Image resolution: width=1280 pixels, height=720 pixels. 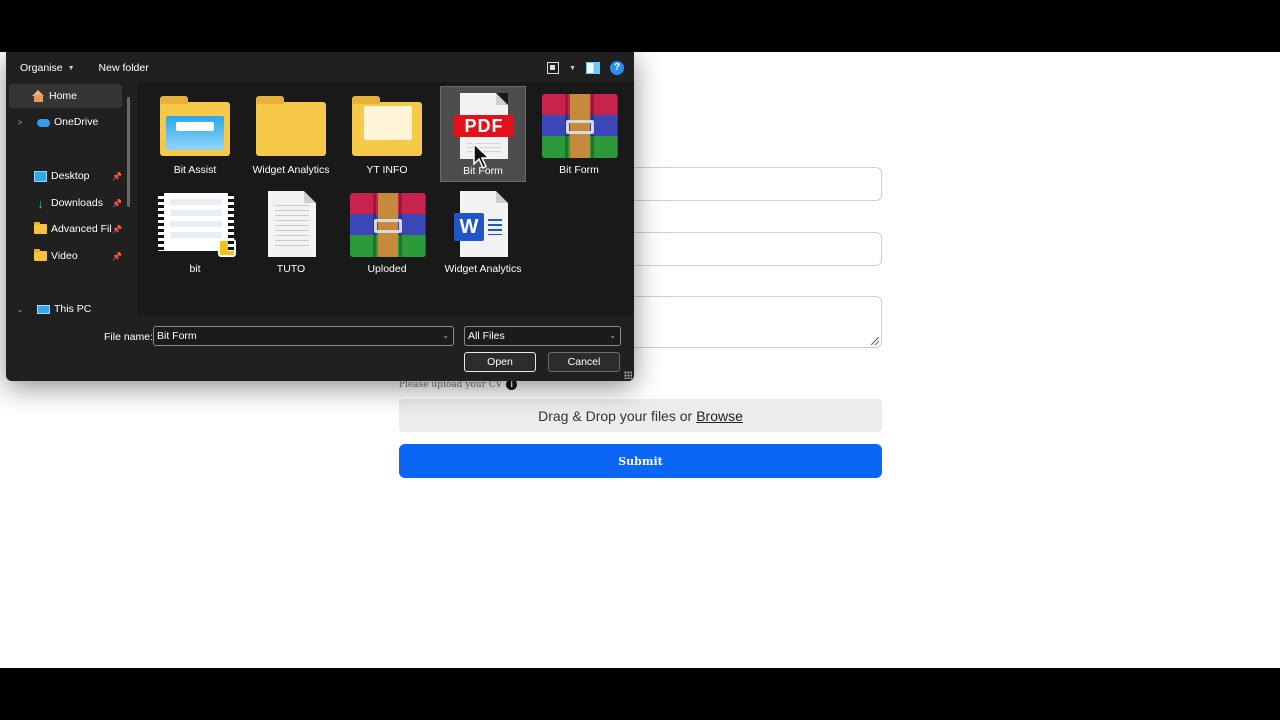 I want to click on file-list-pane: Bit Assist Widget Analytics YT INFO PDF, so click(x=386, y=198).